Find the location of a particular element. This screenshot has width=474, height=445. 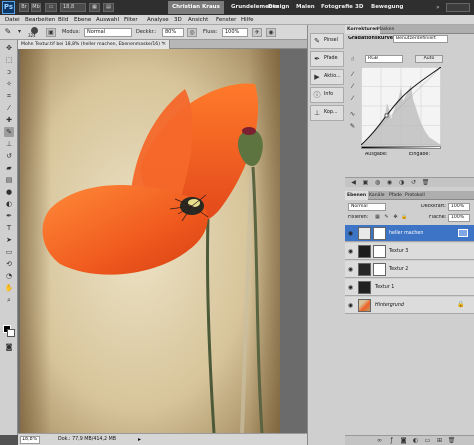

eyedropper-white-icon: ⁄ is located at coordinates (352, 98).